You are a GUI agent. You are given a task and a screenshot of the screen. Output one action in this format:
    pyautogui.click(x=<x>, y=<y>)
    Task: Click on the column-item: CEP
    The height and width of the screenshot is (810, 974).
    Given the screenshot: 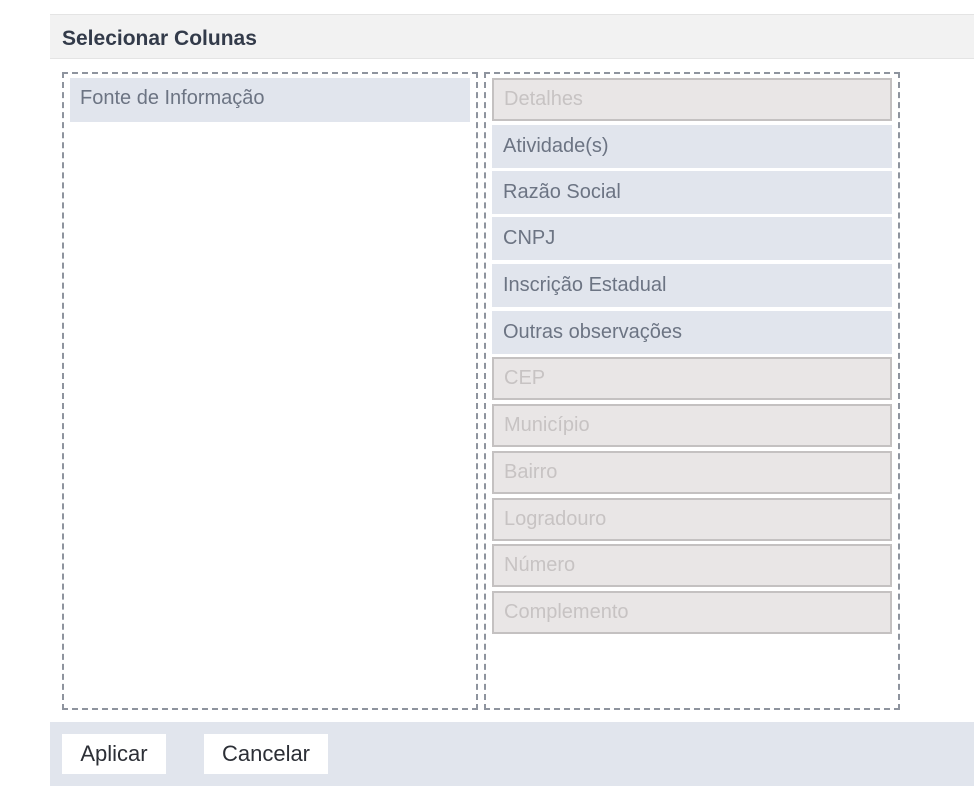 What is the action you would take?
    pyautogui.click(x=692, y=378)
    